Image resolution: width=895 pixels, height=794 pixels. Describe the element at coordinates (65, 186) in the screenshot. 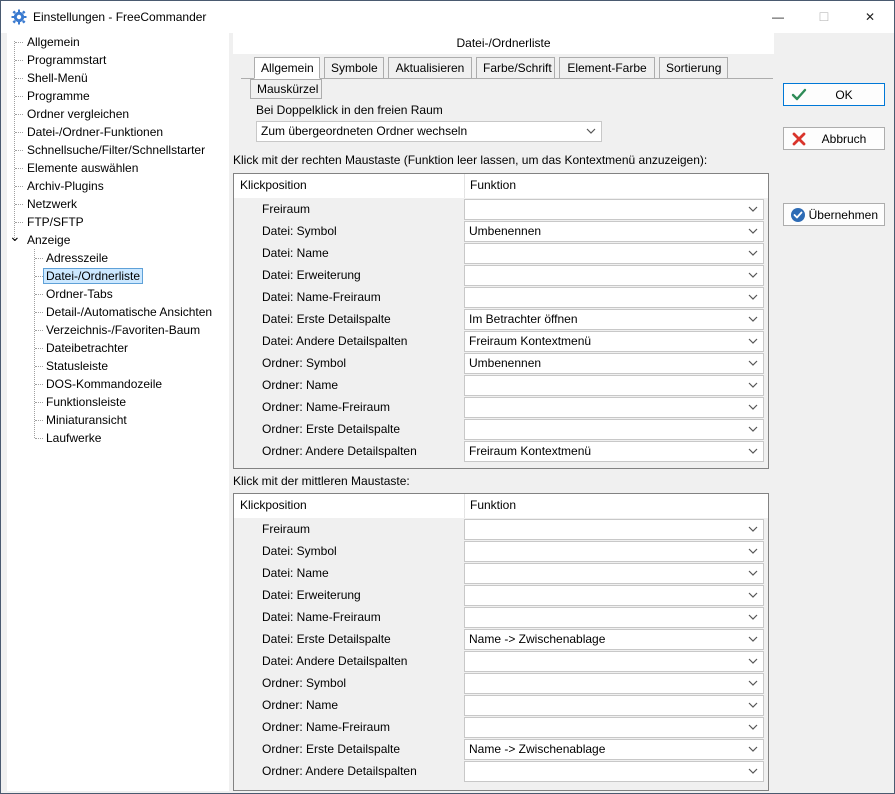

I see `tree-item: Archiv-Plugins` at that location.